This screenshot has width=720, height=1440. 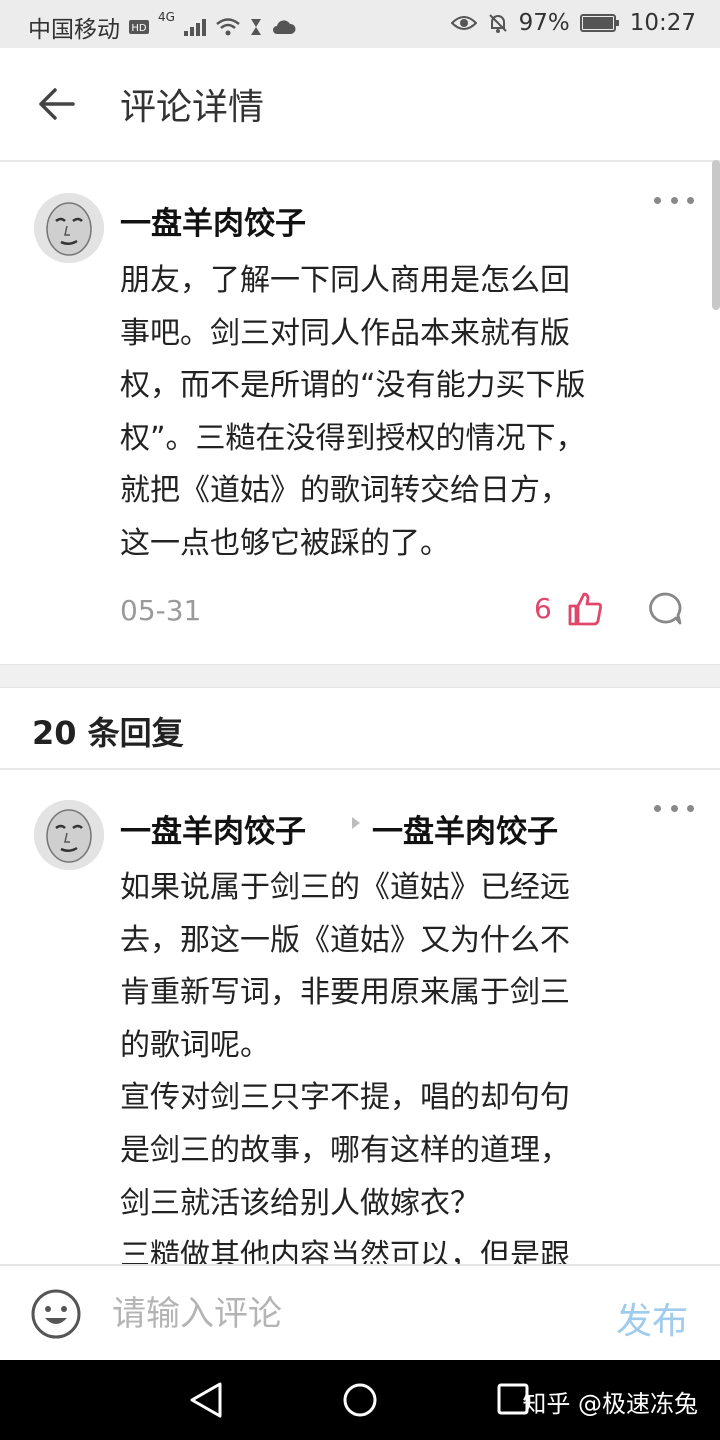 What do you see at coordinates (161, 610) in the screenshot?
I see `comment-date: 05-31` at bounding box center [161, 610].